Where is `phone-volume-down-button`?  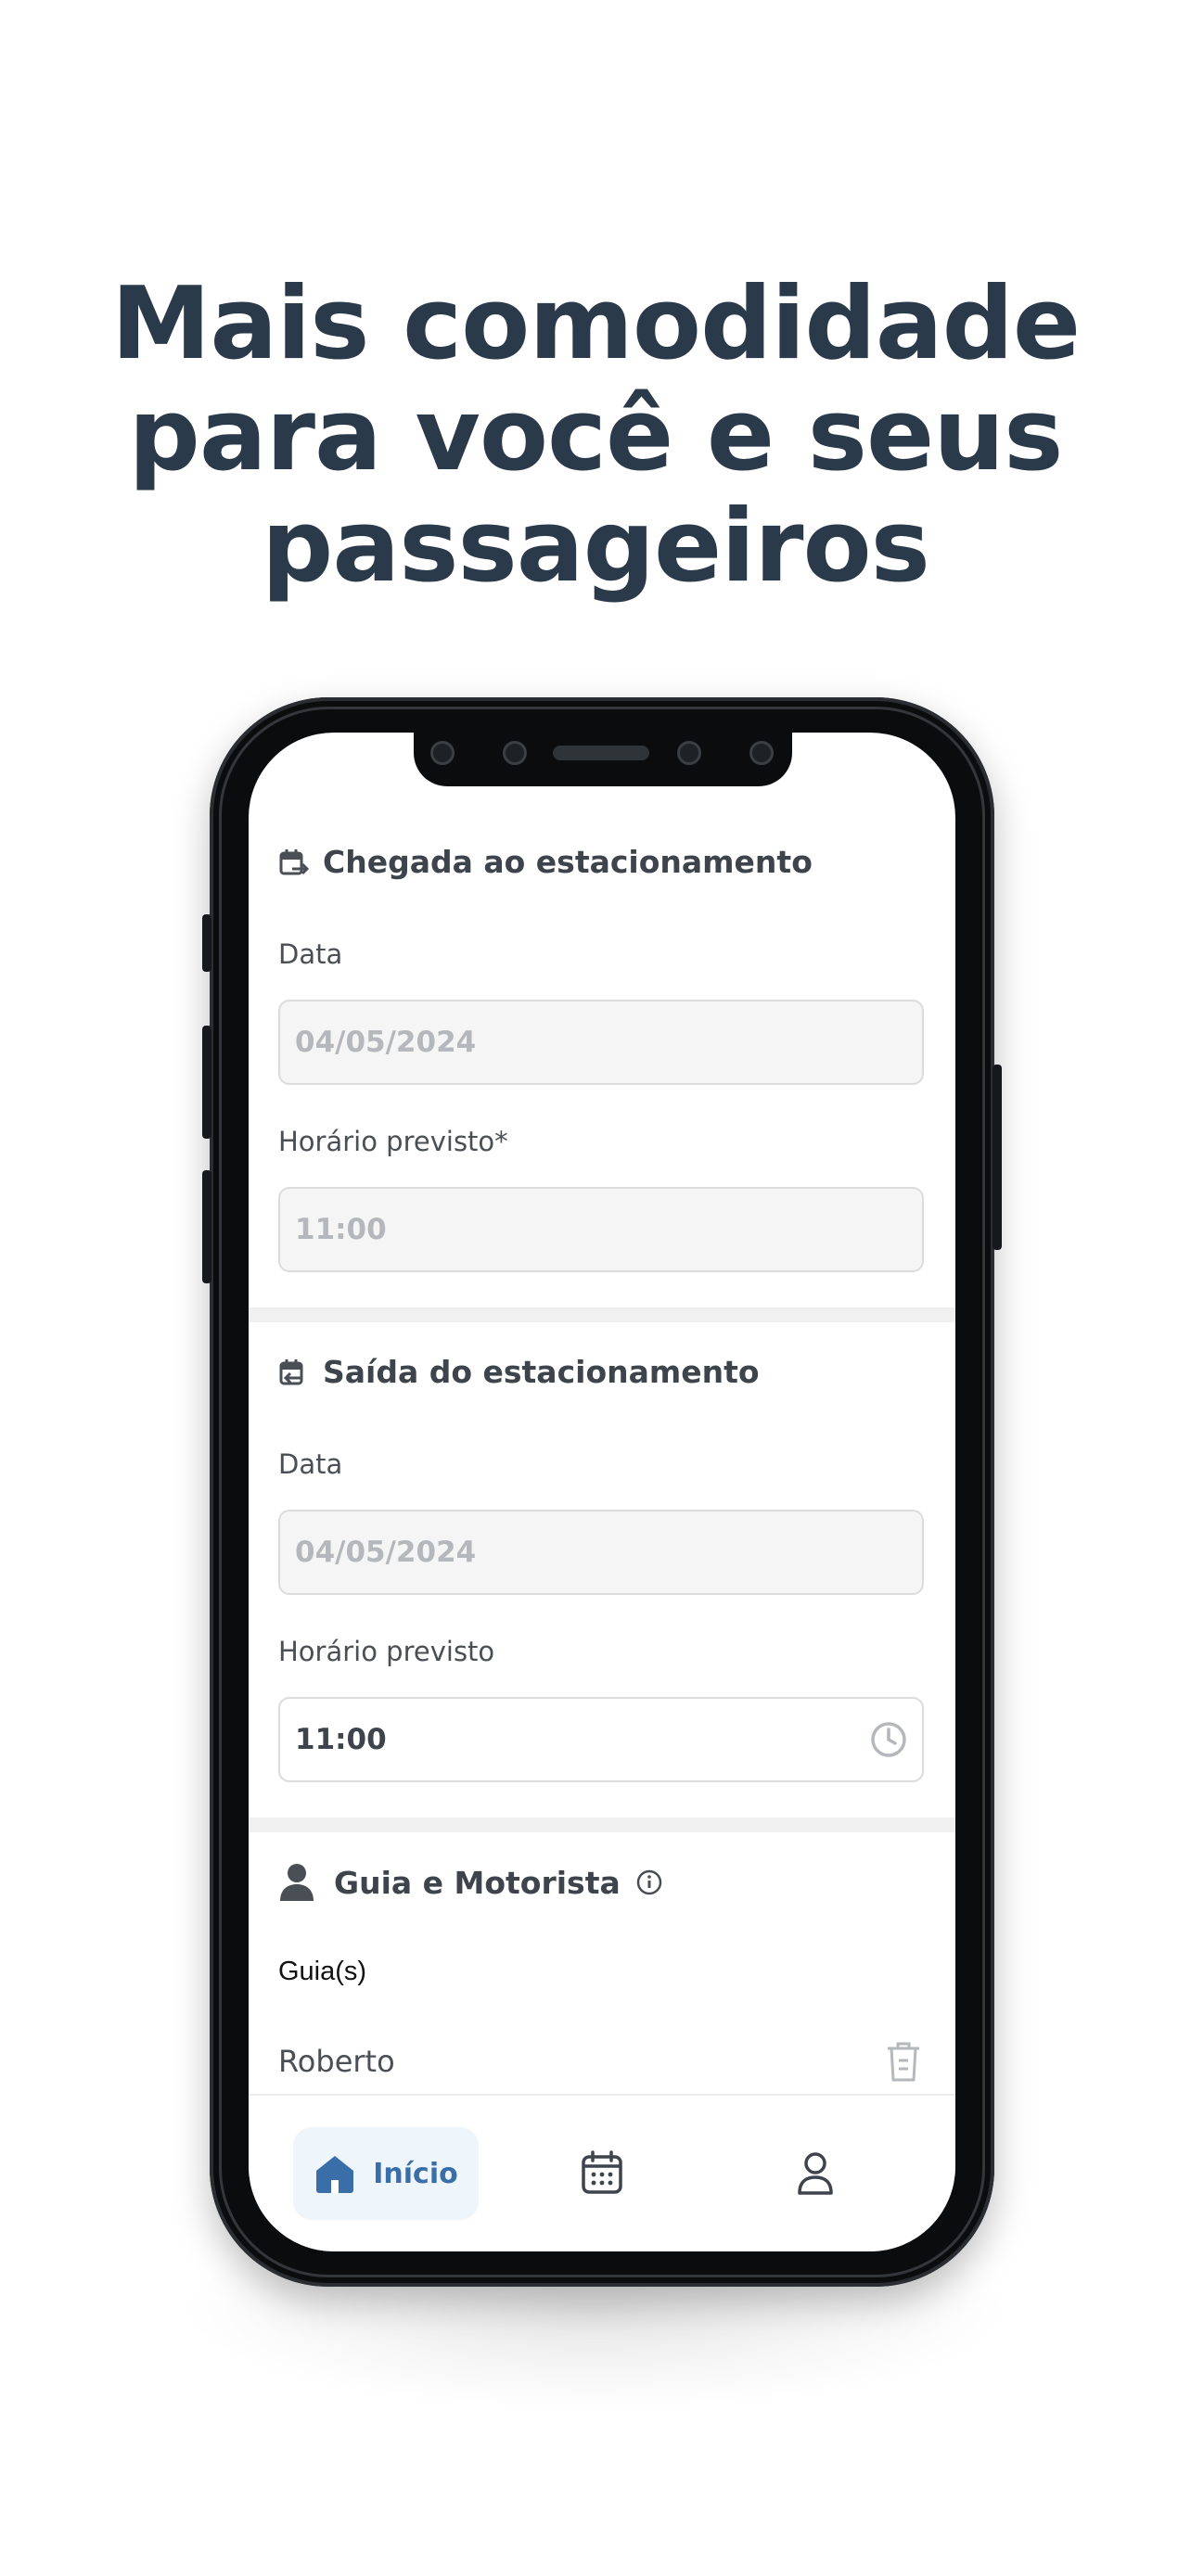
phone-volume-down-button is located at coordinates (206, 1226).